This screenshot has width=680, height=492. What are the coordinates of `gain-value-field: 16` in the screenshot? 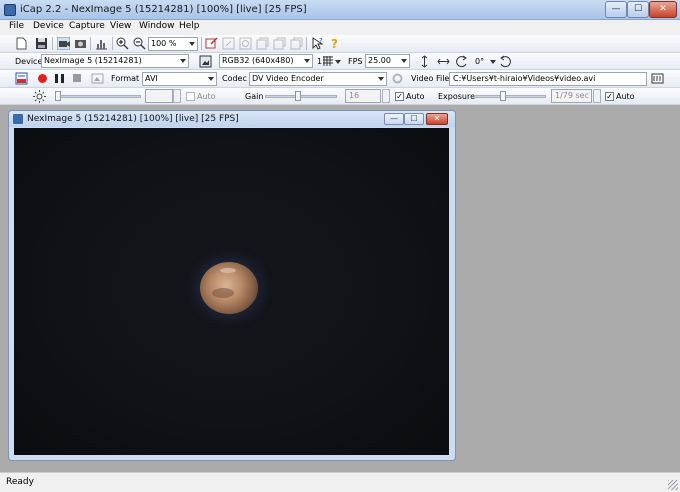 It's located at (363, 96).